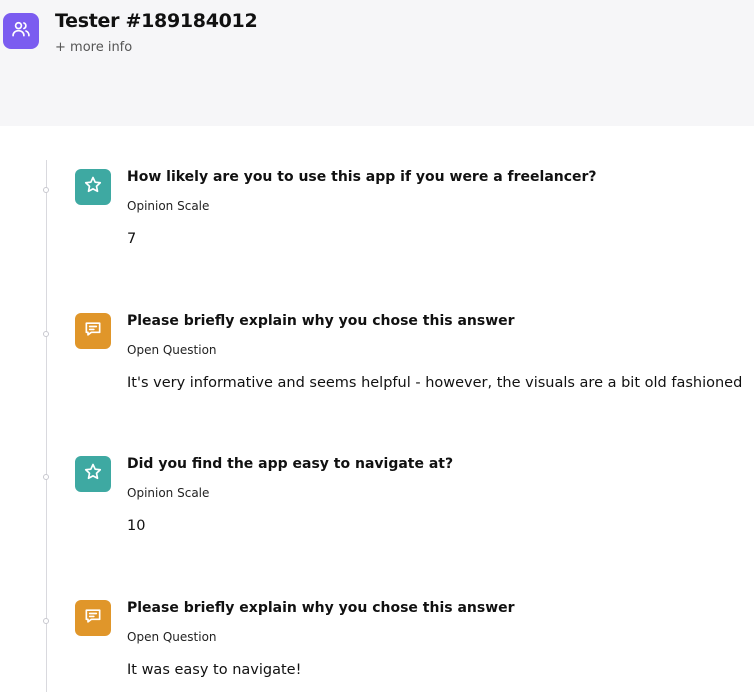  What do you see at coordinates (93, 47) in the screenshot?
I see `more-info-link: + more info` at bounding box center [93, 47].